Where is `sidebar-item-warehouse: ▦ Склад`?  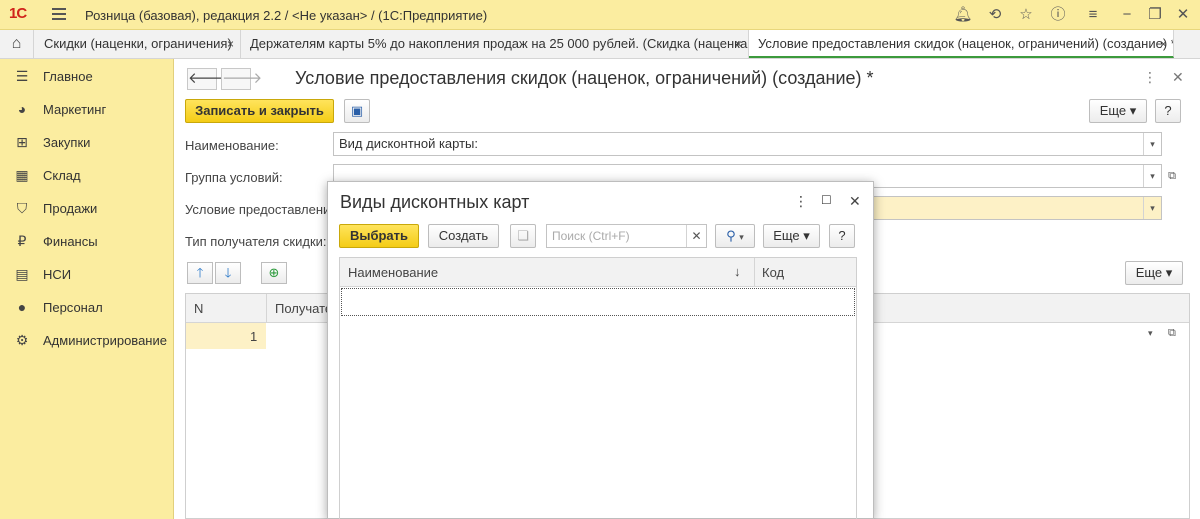 sidebar-item-warehouse: ▦ Склад is located at coordinates (87, 175).